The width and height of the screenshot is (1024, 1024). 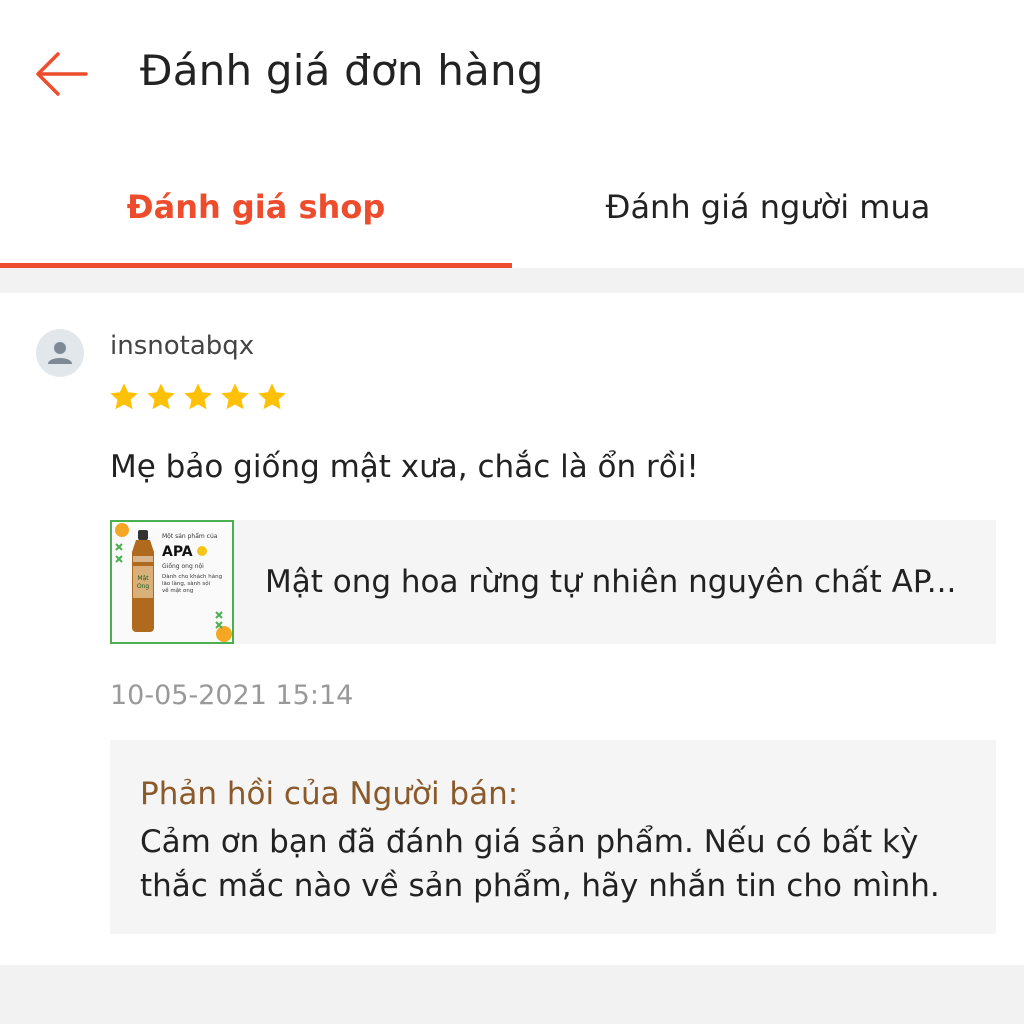 I want to click on star-rating, so click(x=200, y=399).